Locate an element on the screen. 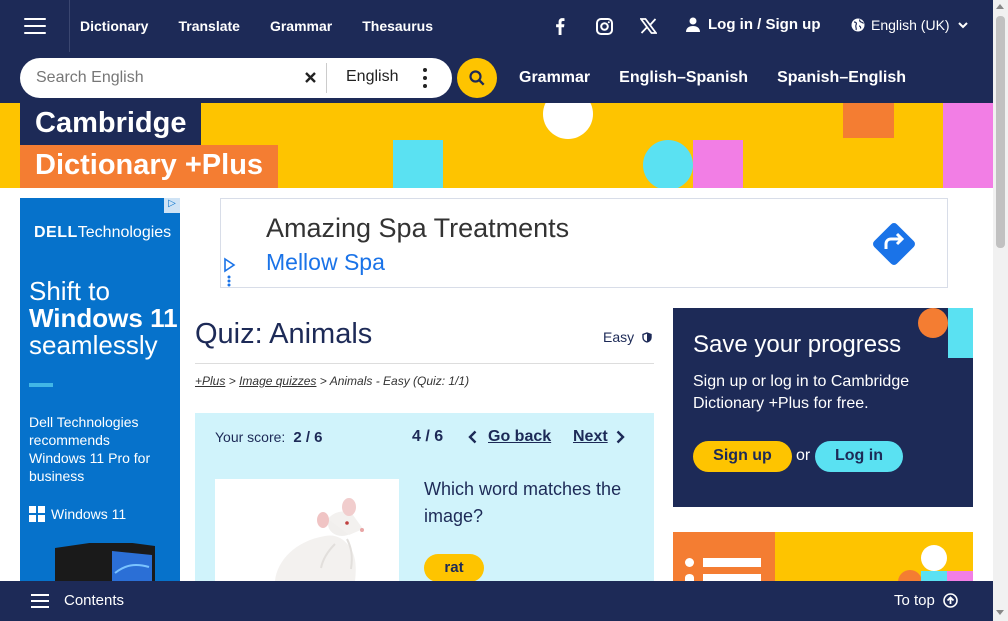  ad-windows-badge: Windows 11 is located at coordinates (77, 514).